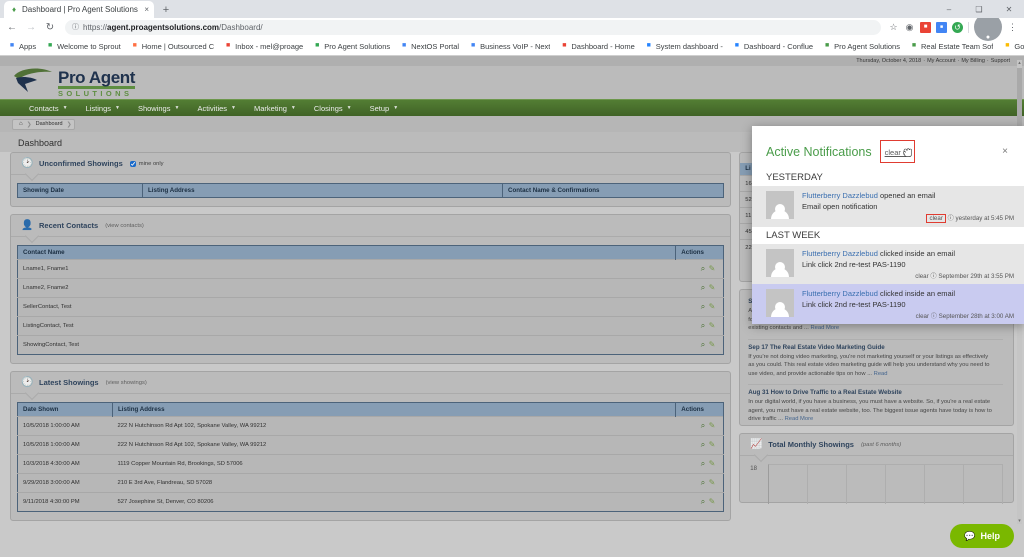 Image resolution: width=1024 pixels, height=557 pixels. I want to click on bookmark-item: ■ Welcome to Sprout, so click(83, 46).